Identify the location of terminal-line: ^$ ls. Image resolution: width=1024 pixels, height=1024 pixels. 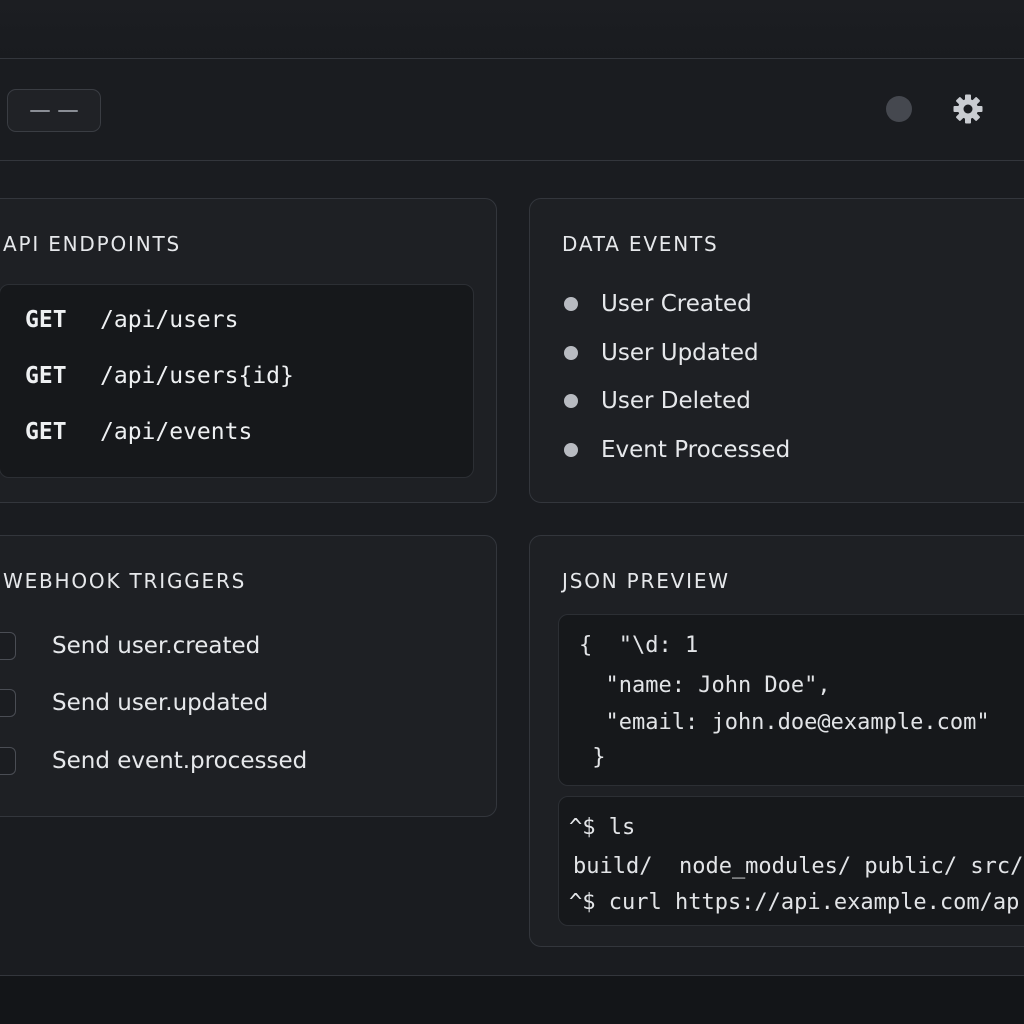
(602, 827).